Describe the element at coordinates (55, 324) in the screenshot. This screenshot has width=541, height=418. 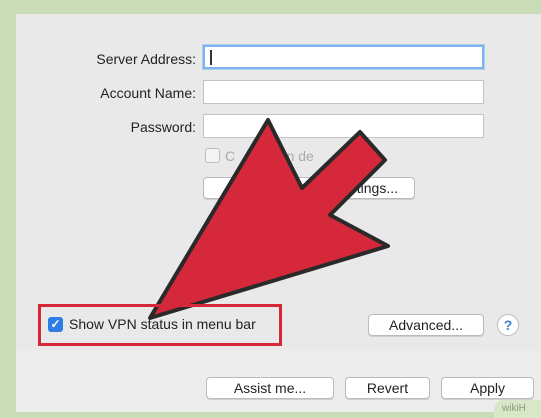
I see `show-vpn-status-checkbox: ✓` at that location.